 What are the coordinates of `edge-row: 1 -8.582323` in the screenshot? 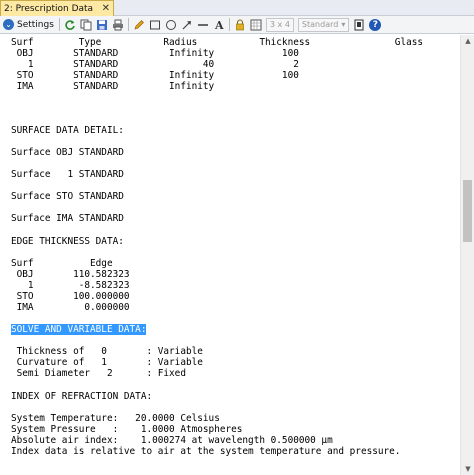 It's located at (70, 285).